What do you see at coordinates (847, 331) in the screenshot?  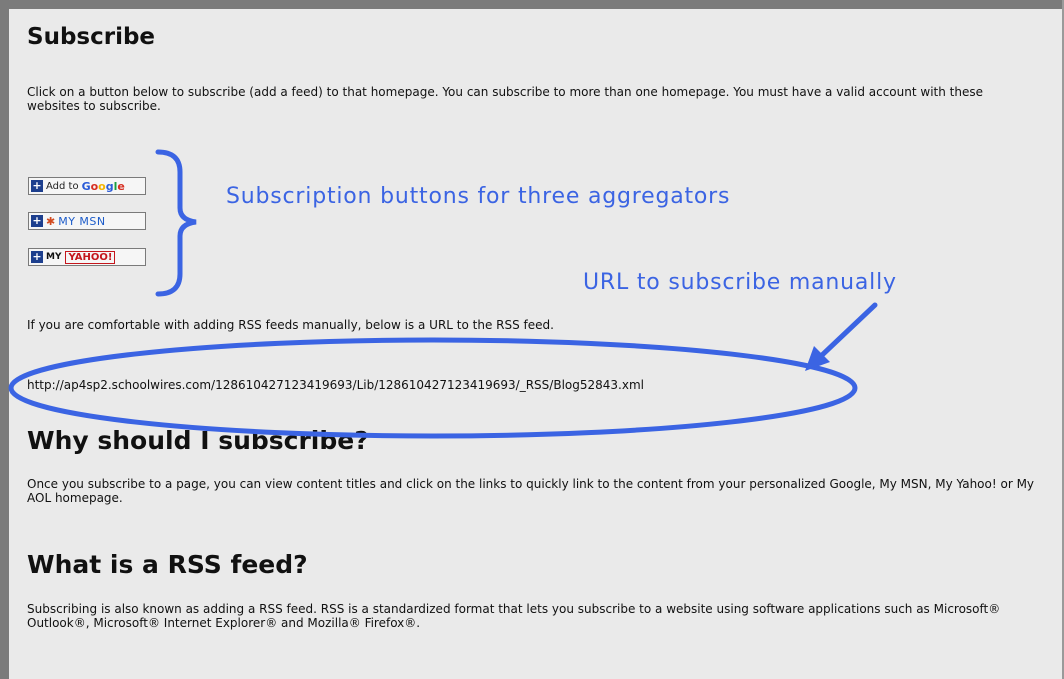 I see `arrow-shaft` at bounding box center [847, 331].